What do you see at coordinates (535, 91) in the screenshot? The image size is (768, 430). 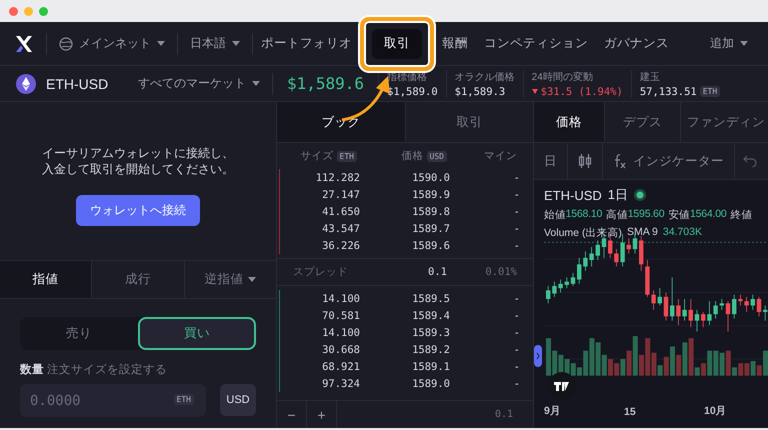 I see `down-triangle-icon` at bounding box center [535, 91].